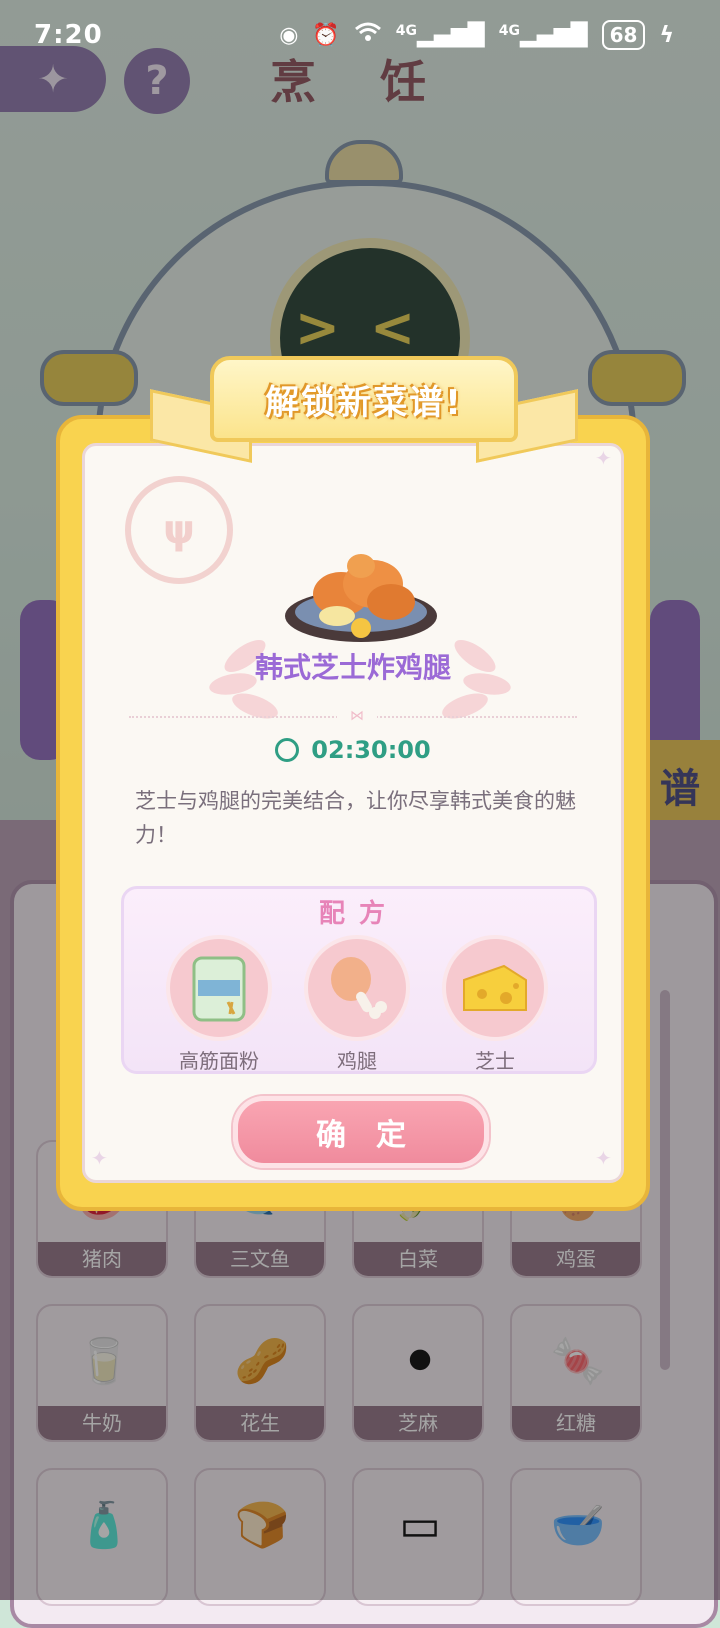 The width and height of the screenshot is (720, 1628). Describe the element at coordinates (352, 667) in the screenshot. I see `dish-name: 韩式芝士炸鸡腿` at that location.